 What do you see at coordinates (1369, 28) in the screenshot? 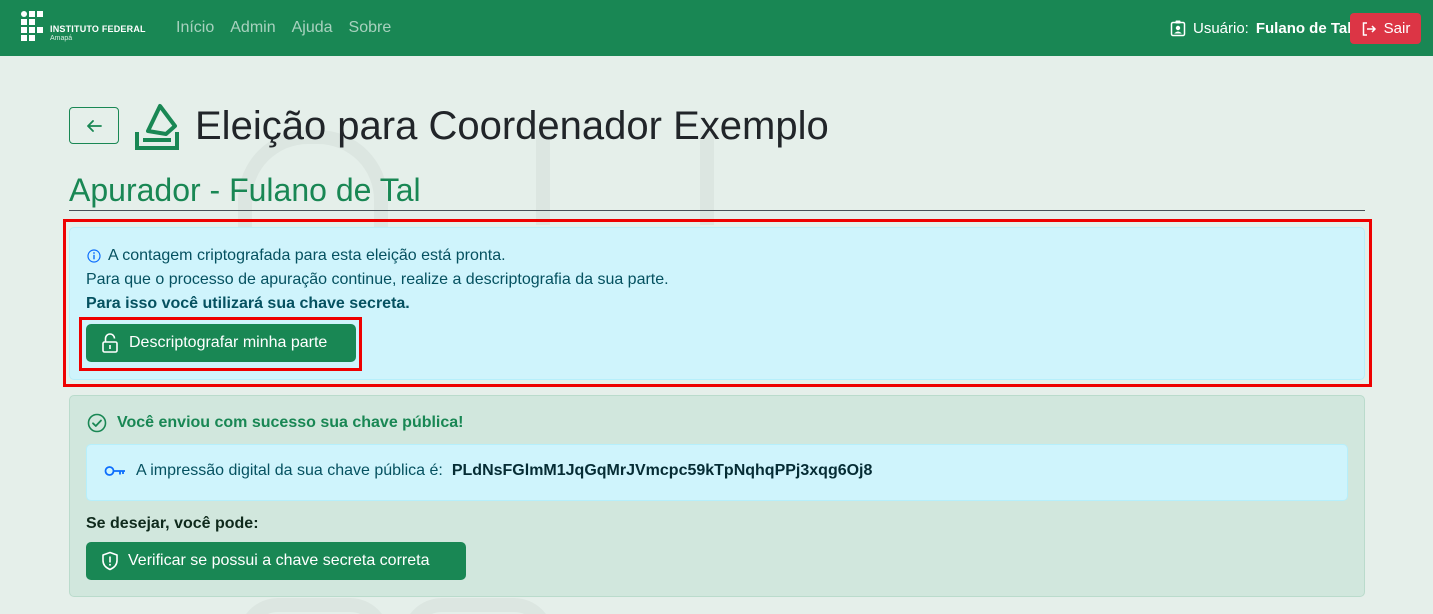
I see `logout-icon` at bounding box center [1369, 28].